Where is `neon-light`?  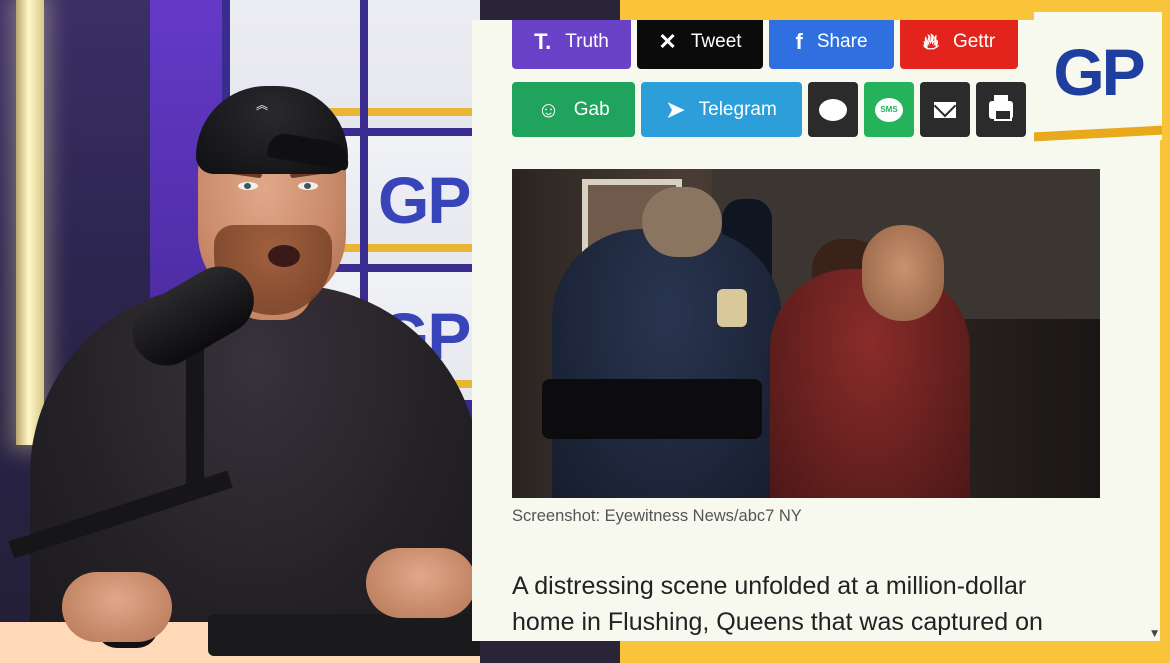 neon-light is located at coordinates (30, 222).